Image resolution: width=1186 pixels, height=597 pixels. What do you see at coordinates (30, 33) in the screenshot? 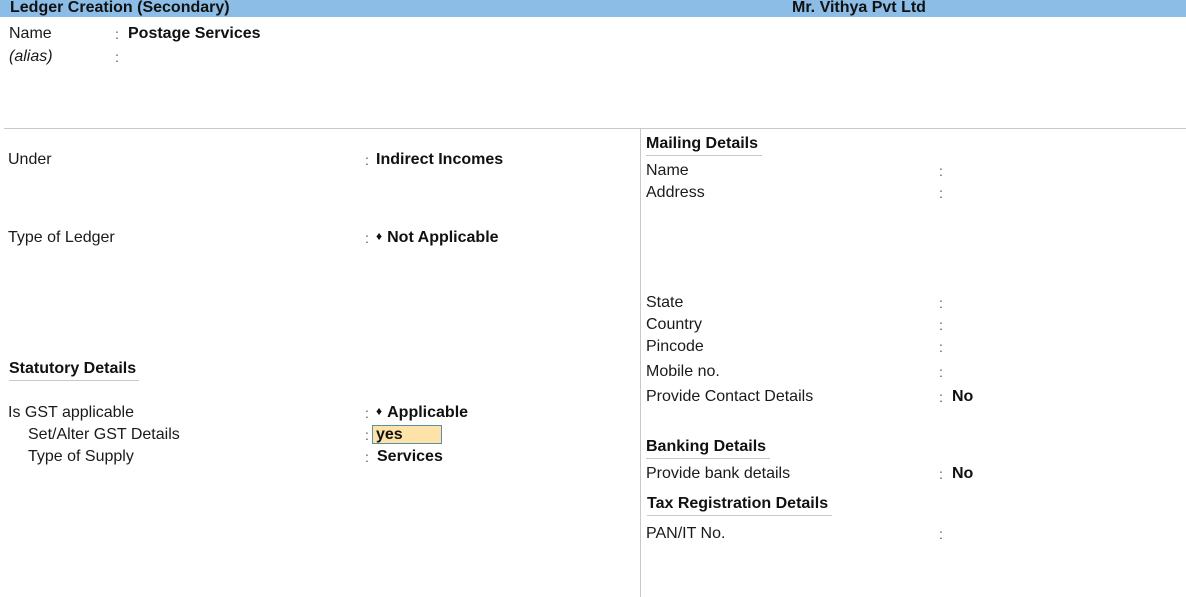
I see `name-label: Name` at bounding box center [30, 33].